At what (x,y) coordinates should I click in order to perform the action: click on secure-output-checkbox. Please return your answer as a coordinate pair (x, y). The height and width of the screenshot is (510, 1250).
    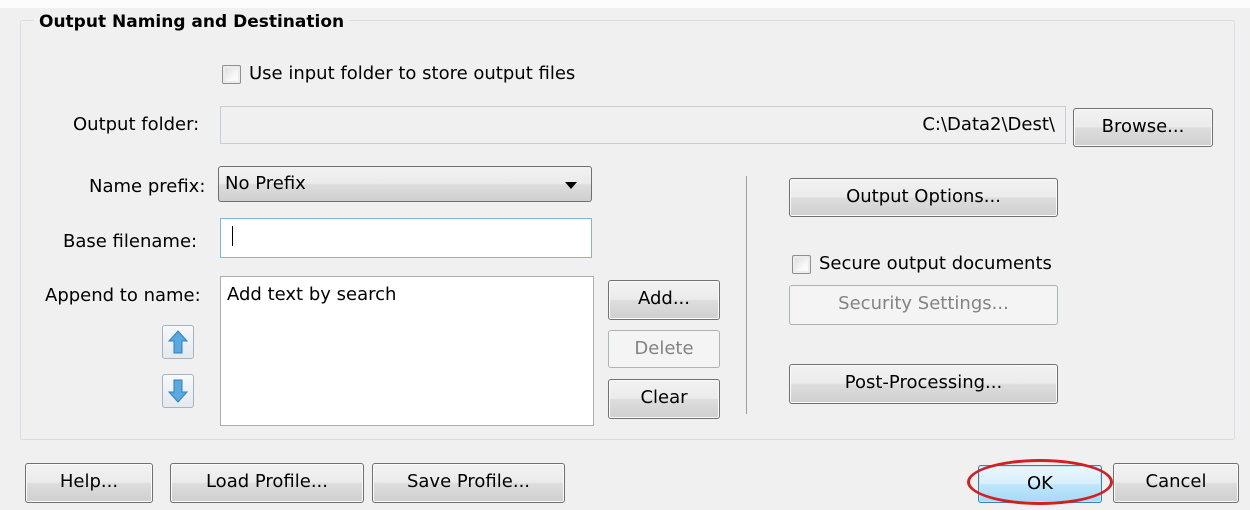
    Looking at the image, I should click on (801, 264).